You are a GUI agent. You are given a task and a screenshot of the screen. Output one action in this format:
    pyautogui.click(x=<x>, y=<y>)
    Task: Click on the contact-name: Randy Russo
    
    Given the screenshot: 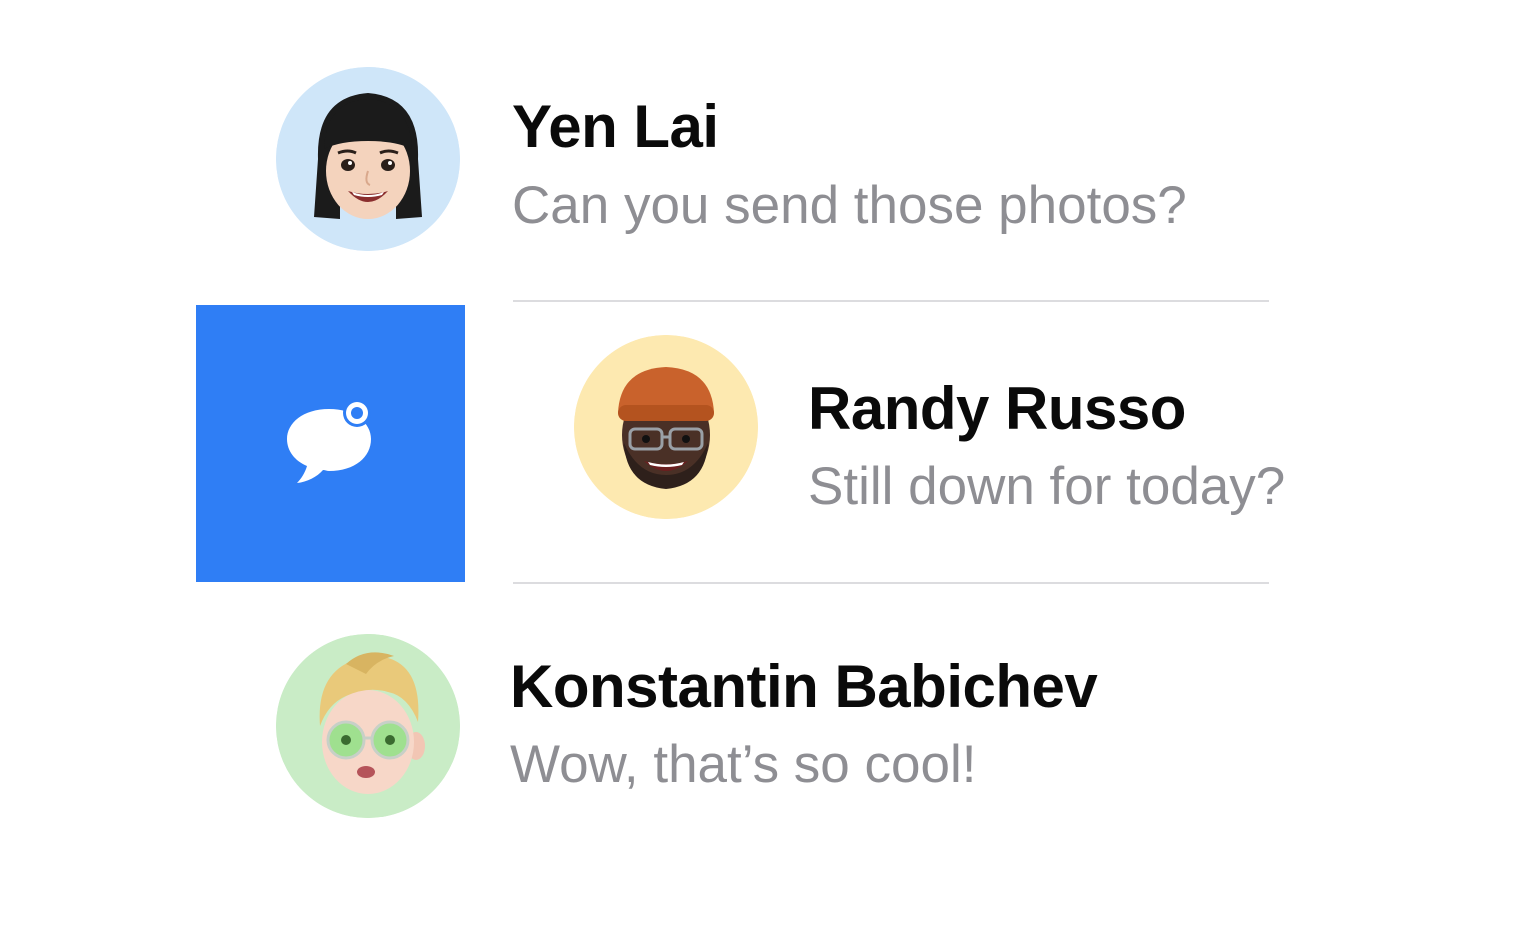 What is the action you would take?
    pyautogui.click(x=997, y=408)
    